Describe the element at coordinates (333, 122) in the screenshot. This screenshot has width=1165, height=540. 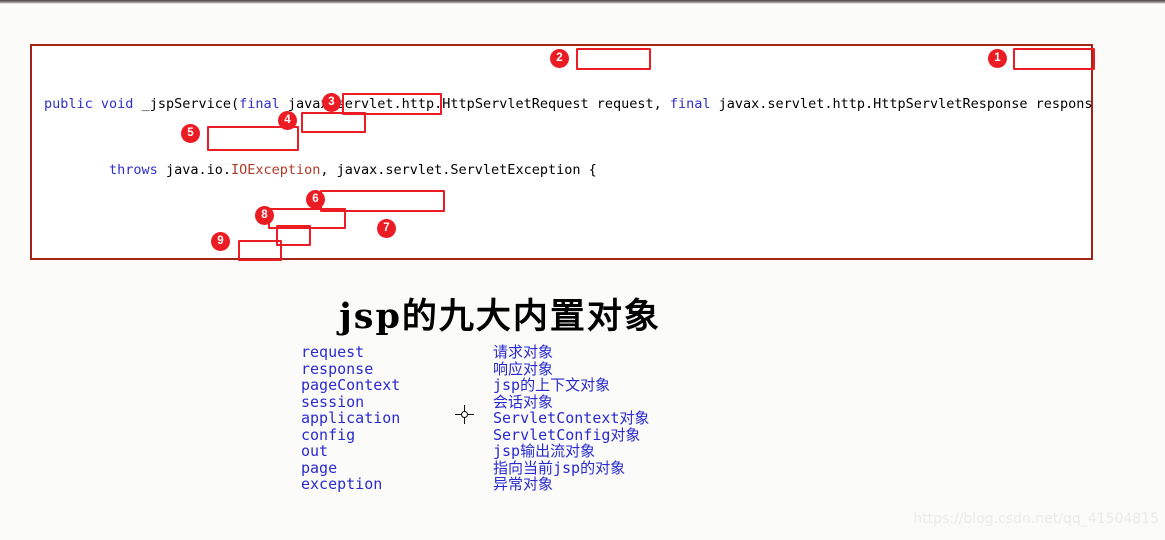
I see `highlight-box-session` at that location.